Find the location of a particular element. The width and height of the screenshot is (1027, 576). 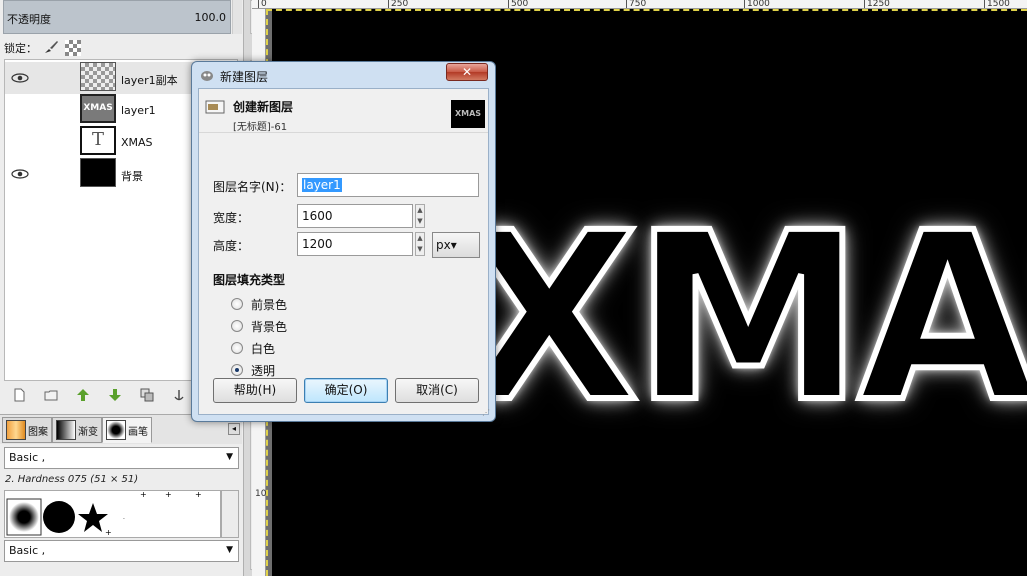

layer-name: layer1 is located at coordinates (138, 110).